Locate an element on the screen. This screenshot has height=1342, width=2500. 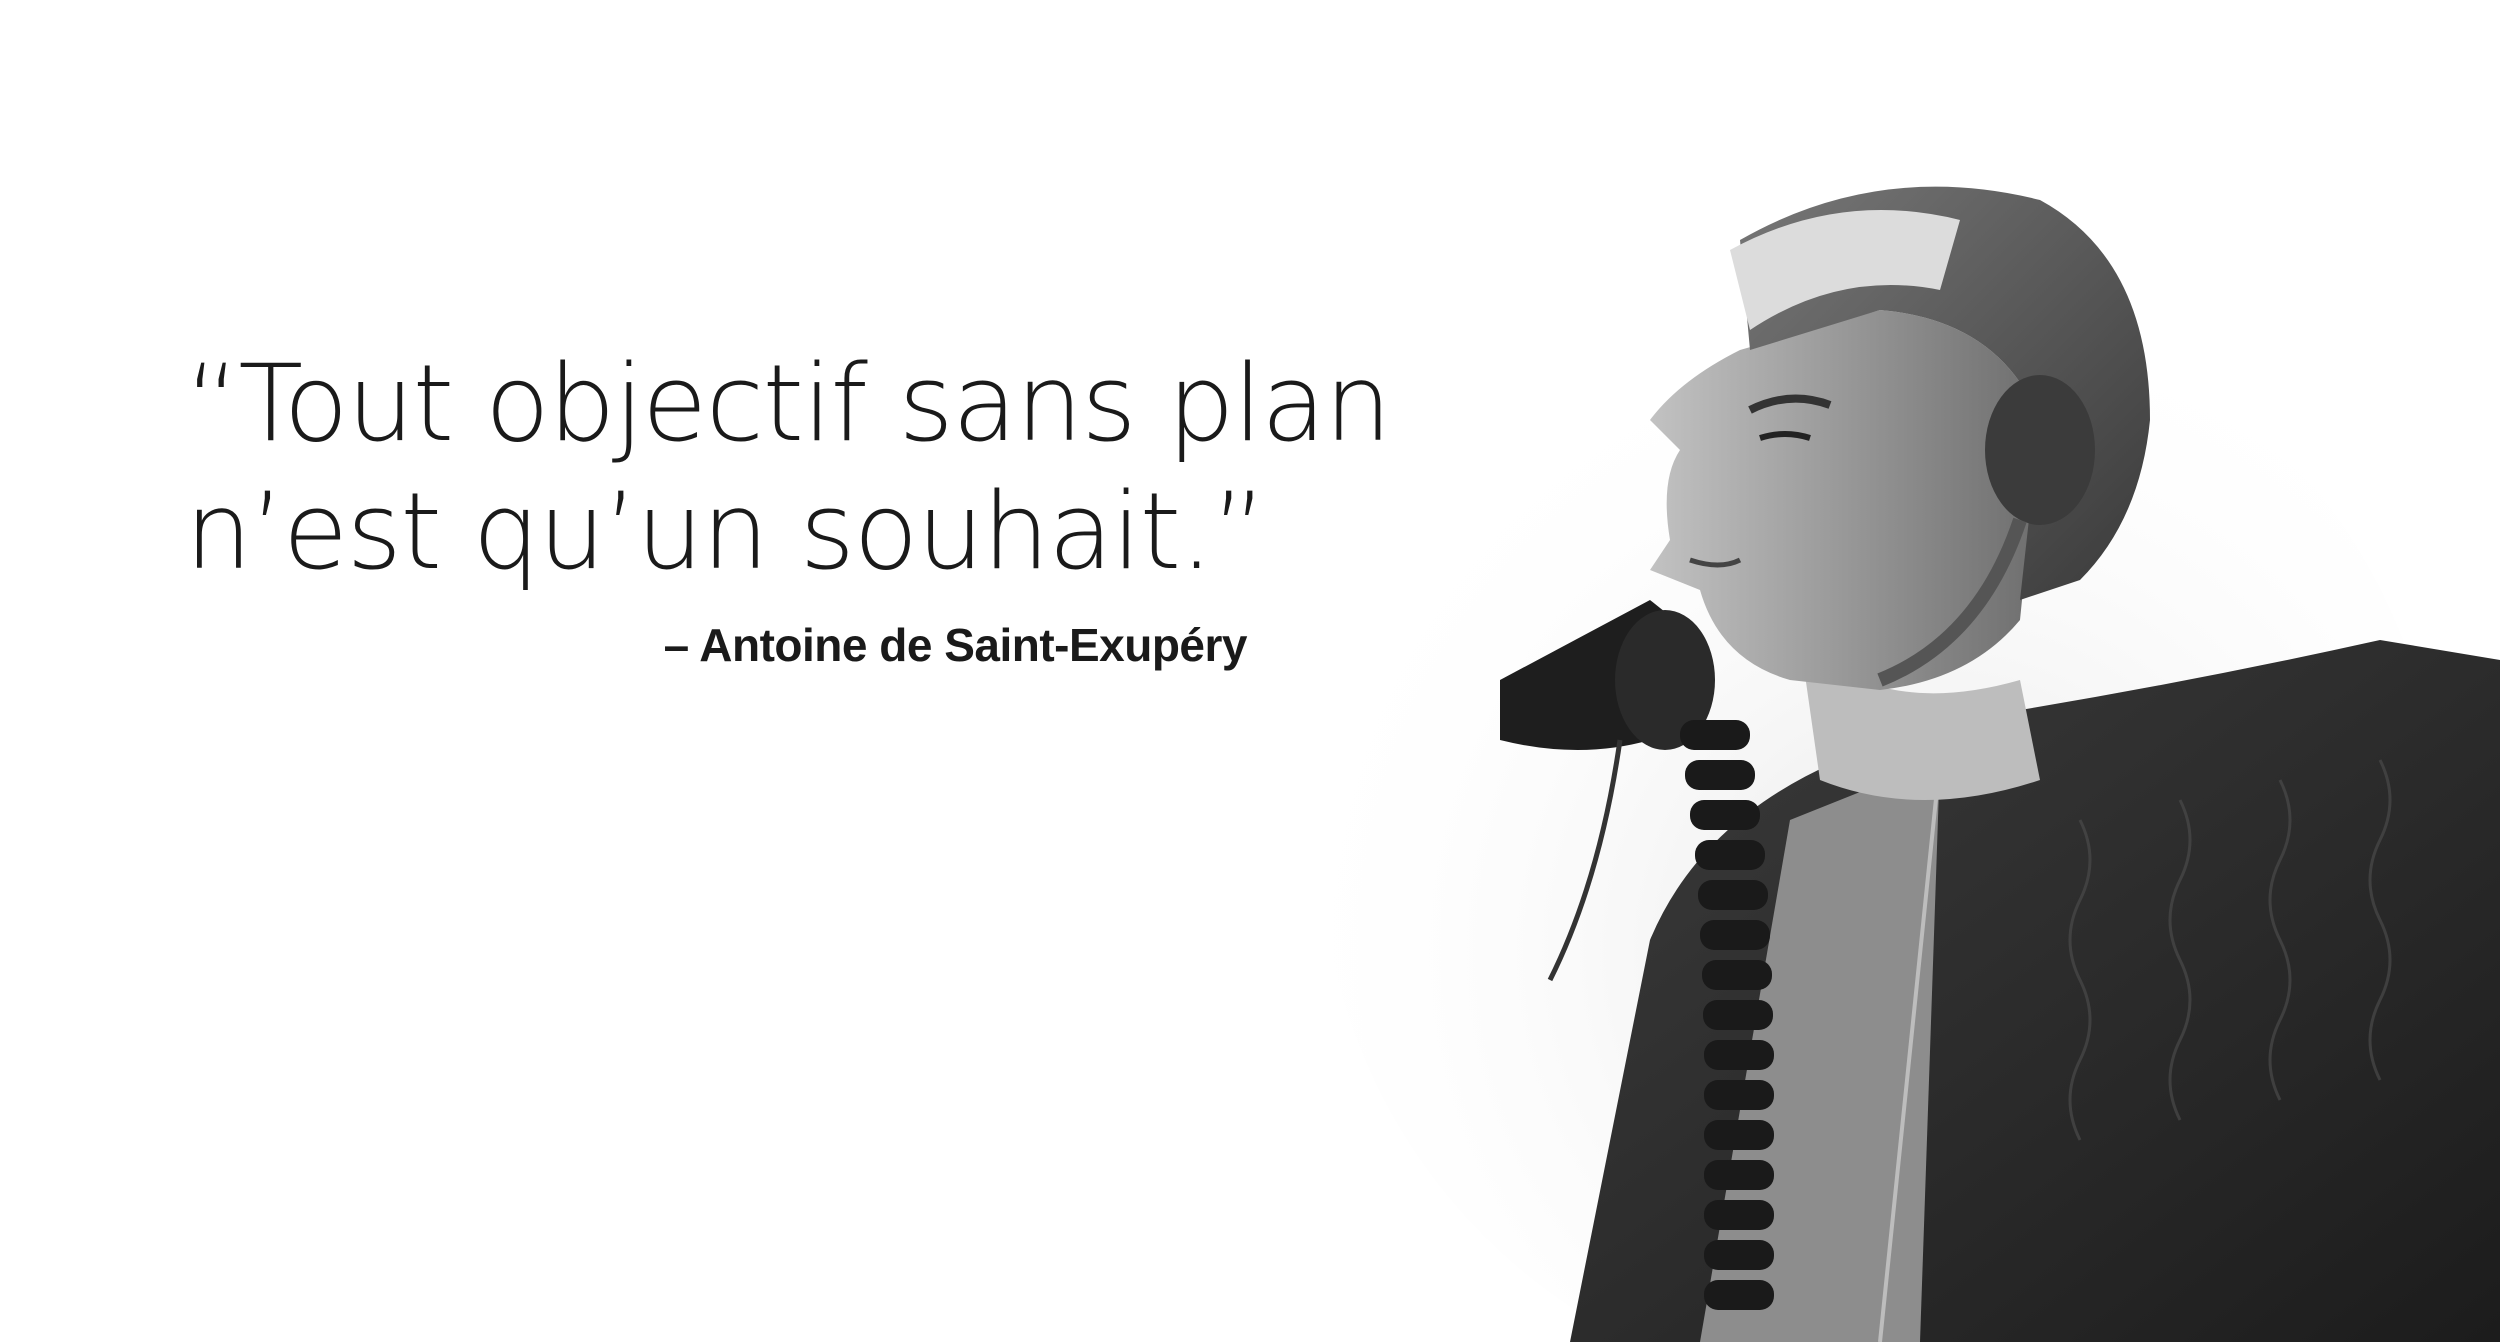
quote-author: – Antoine de Saint-Exupéry is located at coordinates (955, 645).